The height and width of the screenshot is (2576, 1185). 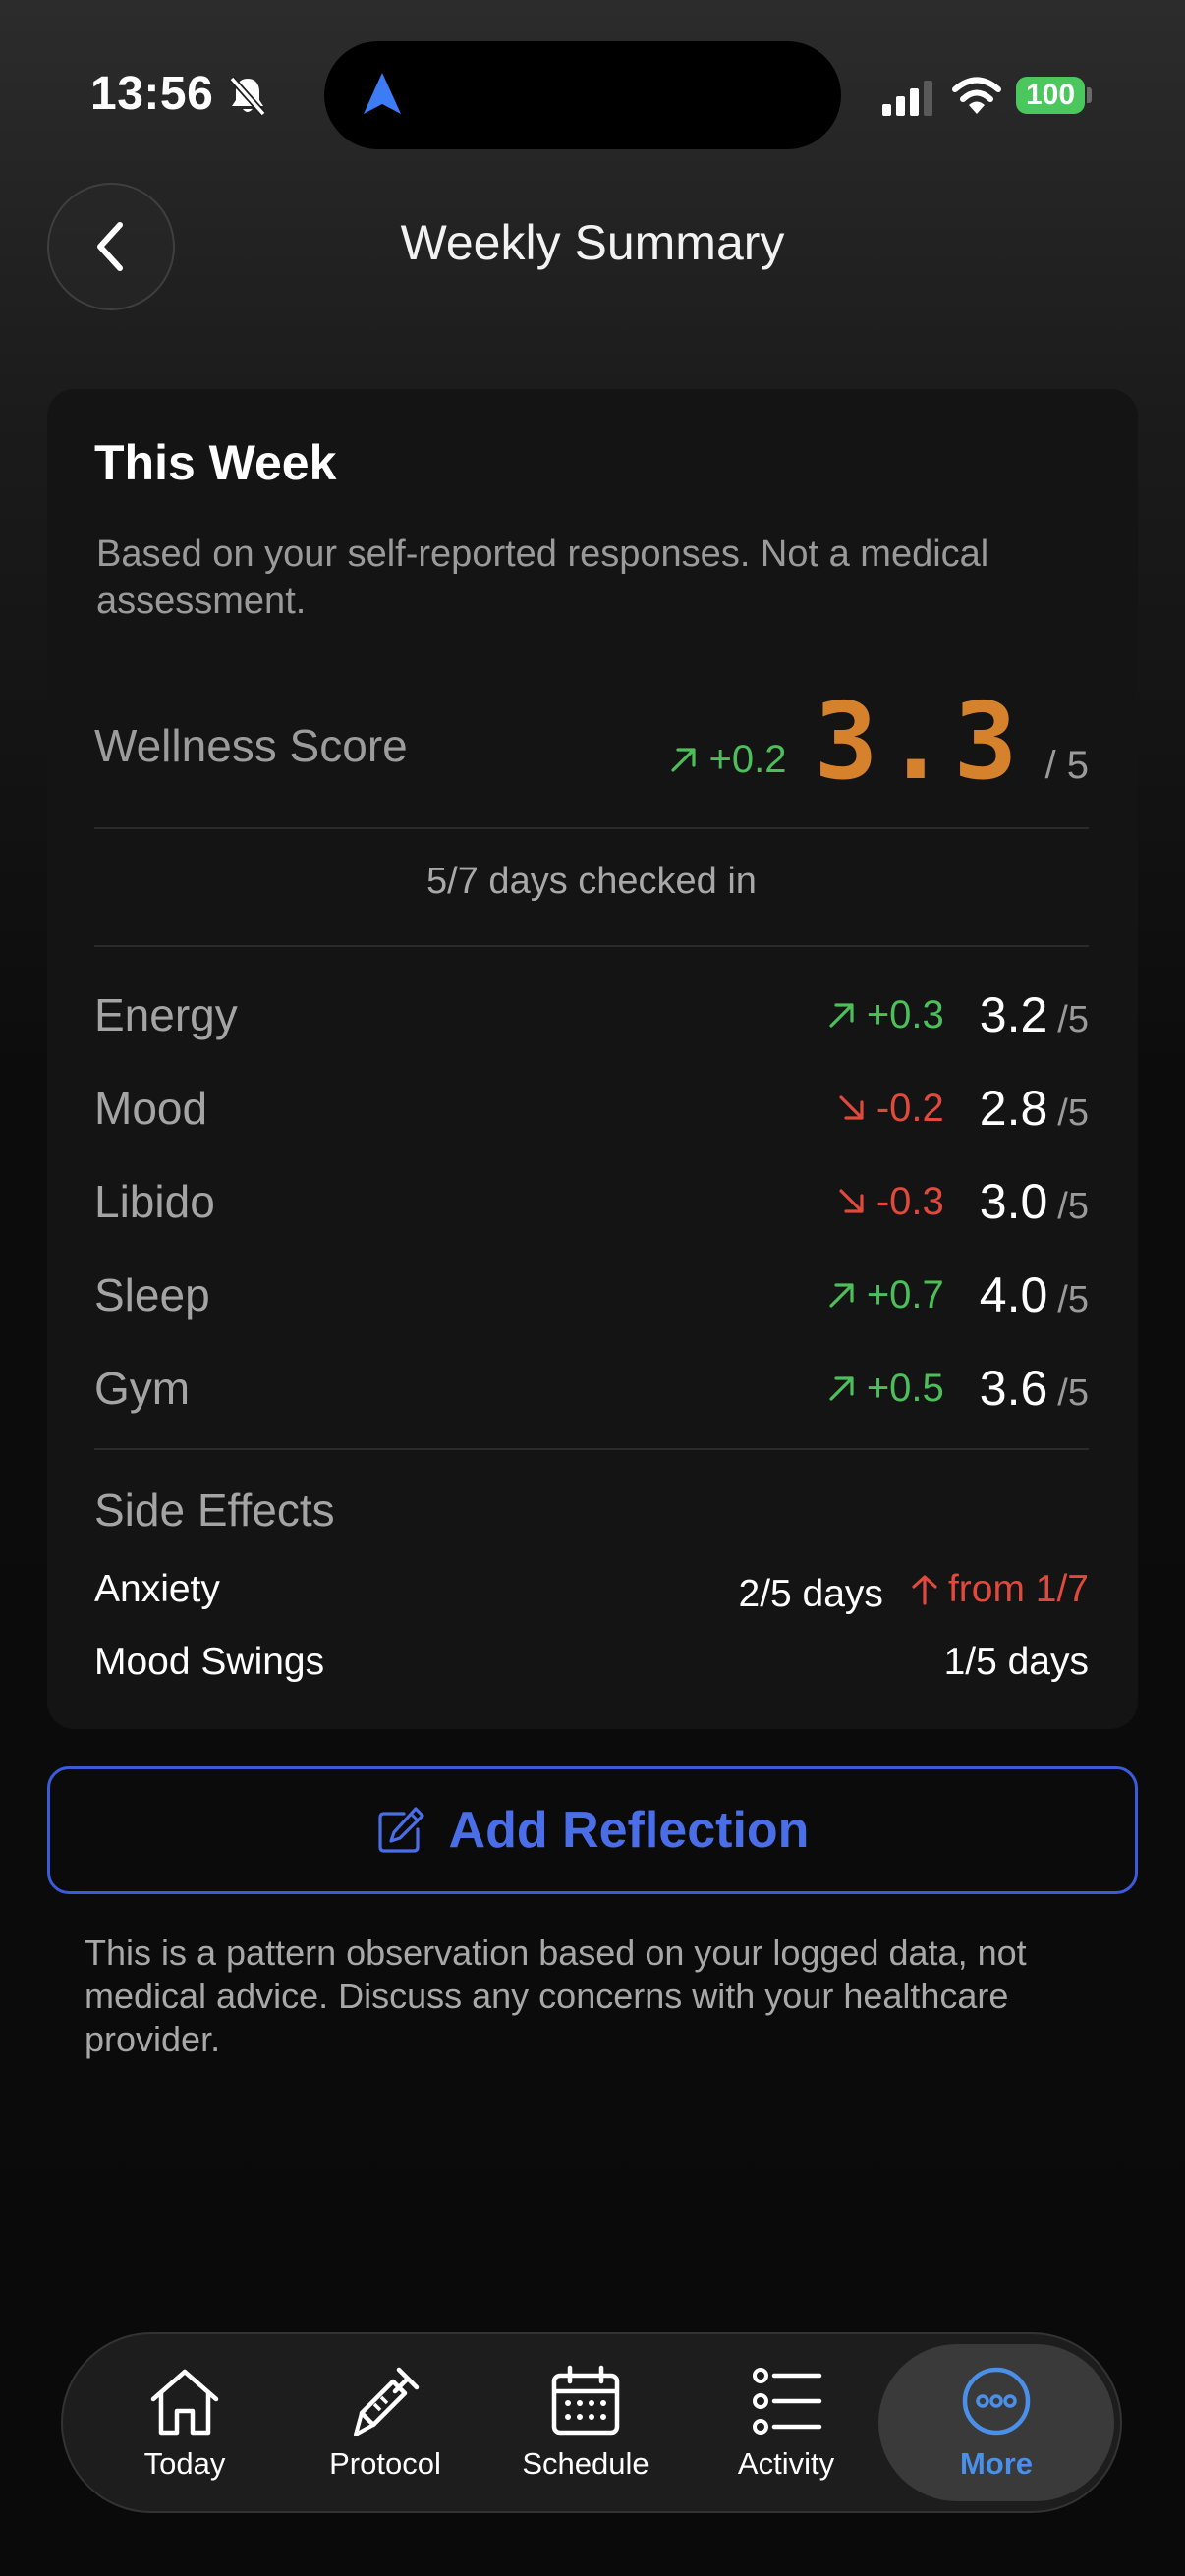 I want to click on tab-schedule: Schedule, so click(x=586, y=2422).